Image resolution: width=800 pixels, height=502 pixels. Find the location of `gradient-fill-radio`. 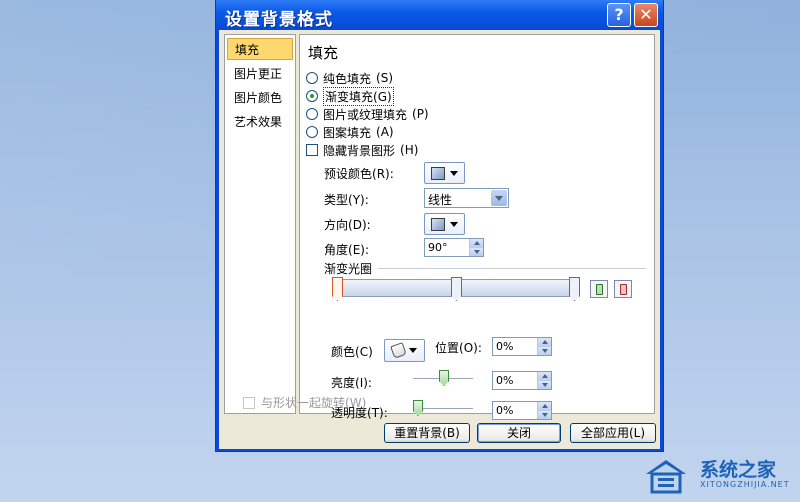

gradient-fill-radio is located at coordinates (312, 96).